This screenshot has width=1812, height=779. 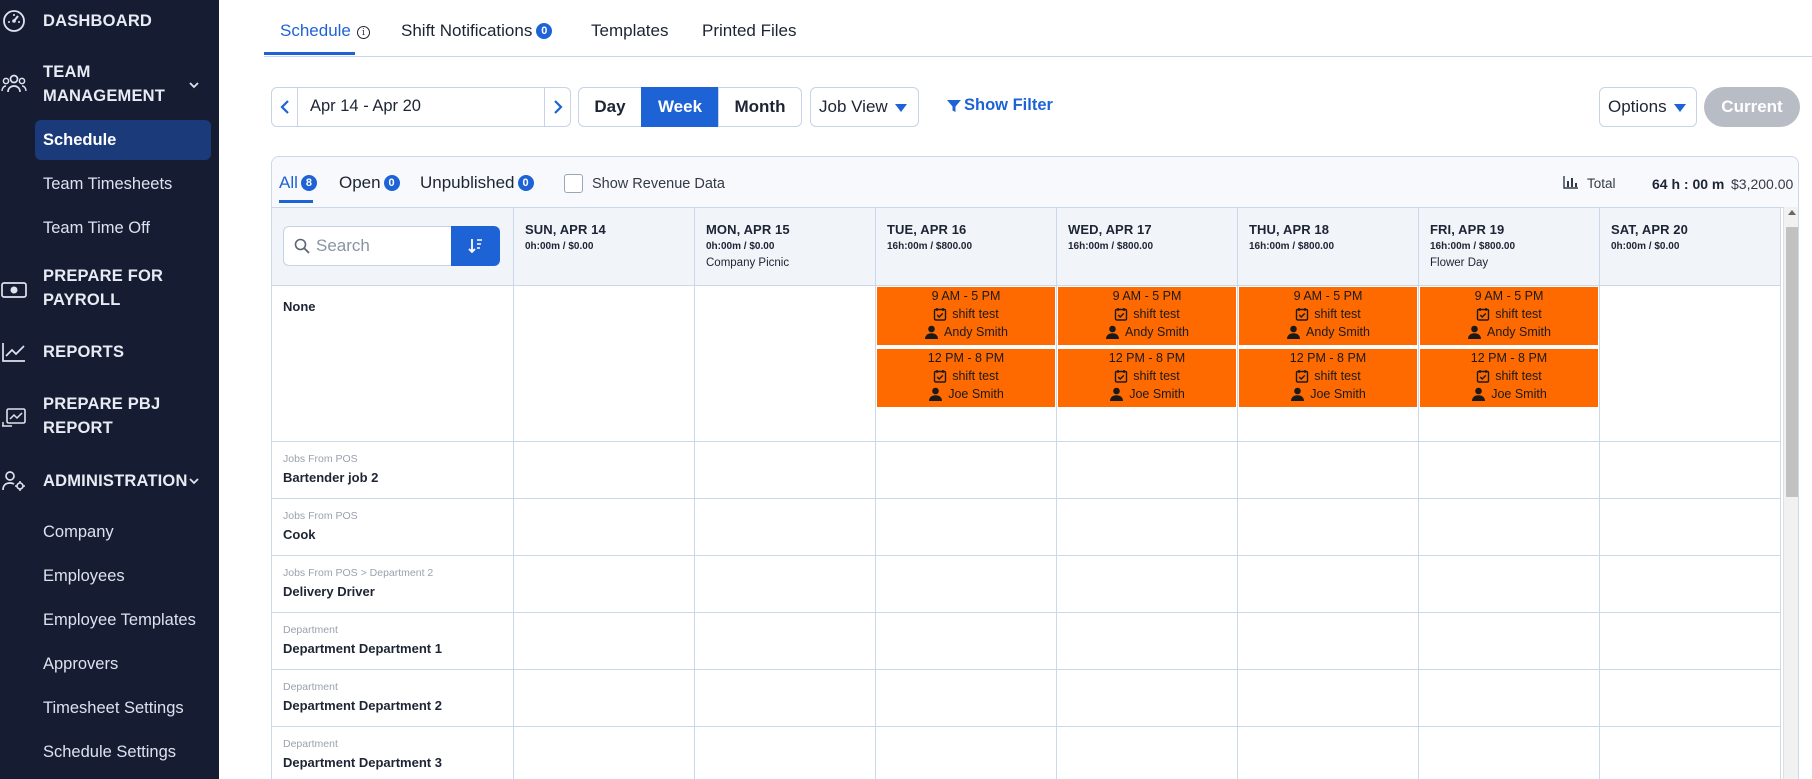 I want to click on sidebar-item-schedule-settings: Schedule Settings, so click(x=123, y=752).